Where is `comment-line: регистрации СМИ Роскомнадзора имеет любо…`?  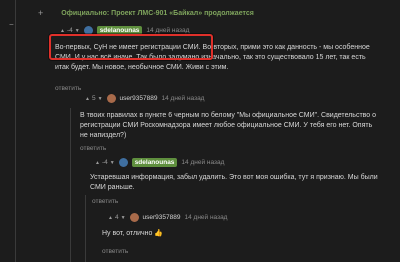
comment-line: регистрации СМИ Роскомнадзора имеет любо… is located at coordinates (226, 125).